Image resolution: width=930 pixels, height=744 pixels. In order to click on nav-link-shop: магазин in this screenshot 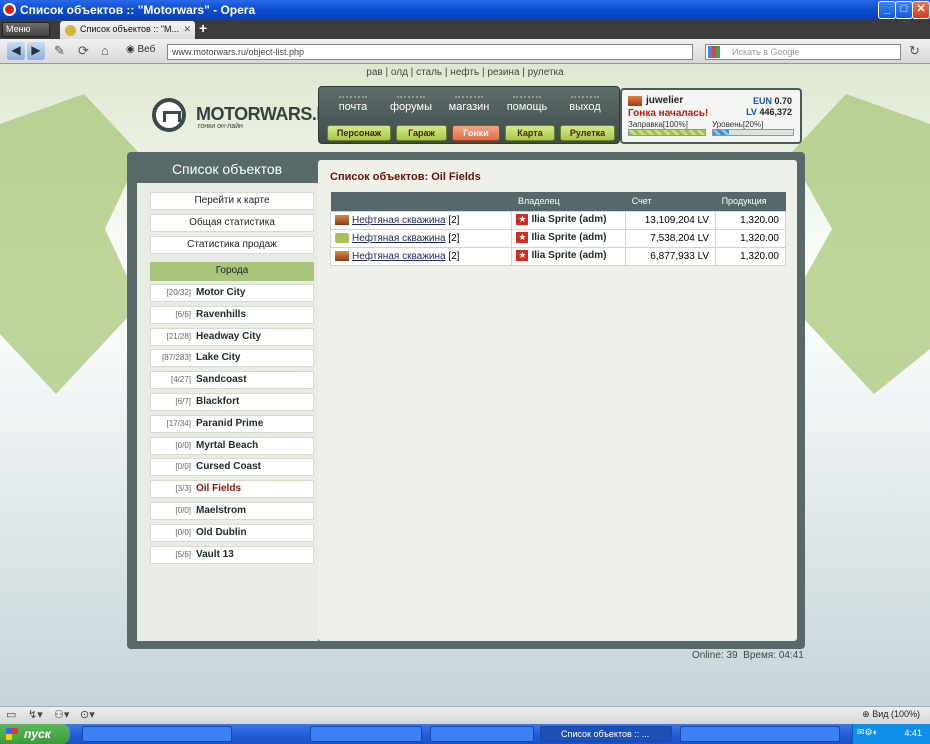, I will do `click(469, 104)`.